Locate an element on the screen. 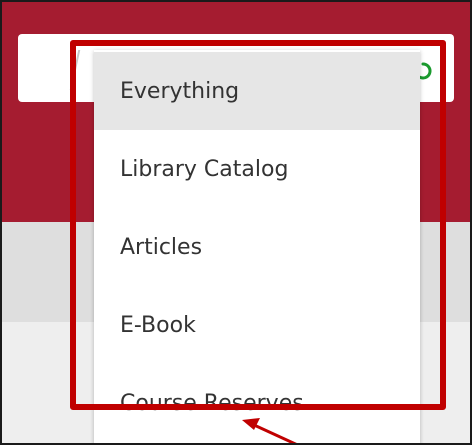  dropdown-option-library-catalog: Library Catalog is located at coordinates (257, 169).